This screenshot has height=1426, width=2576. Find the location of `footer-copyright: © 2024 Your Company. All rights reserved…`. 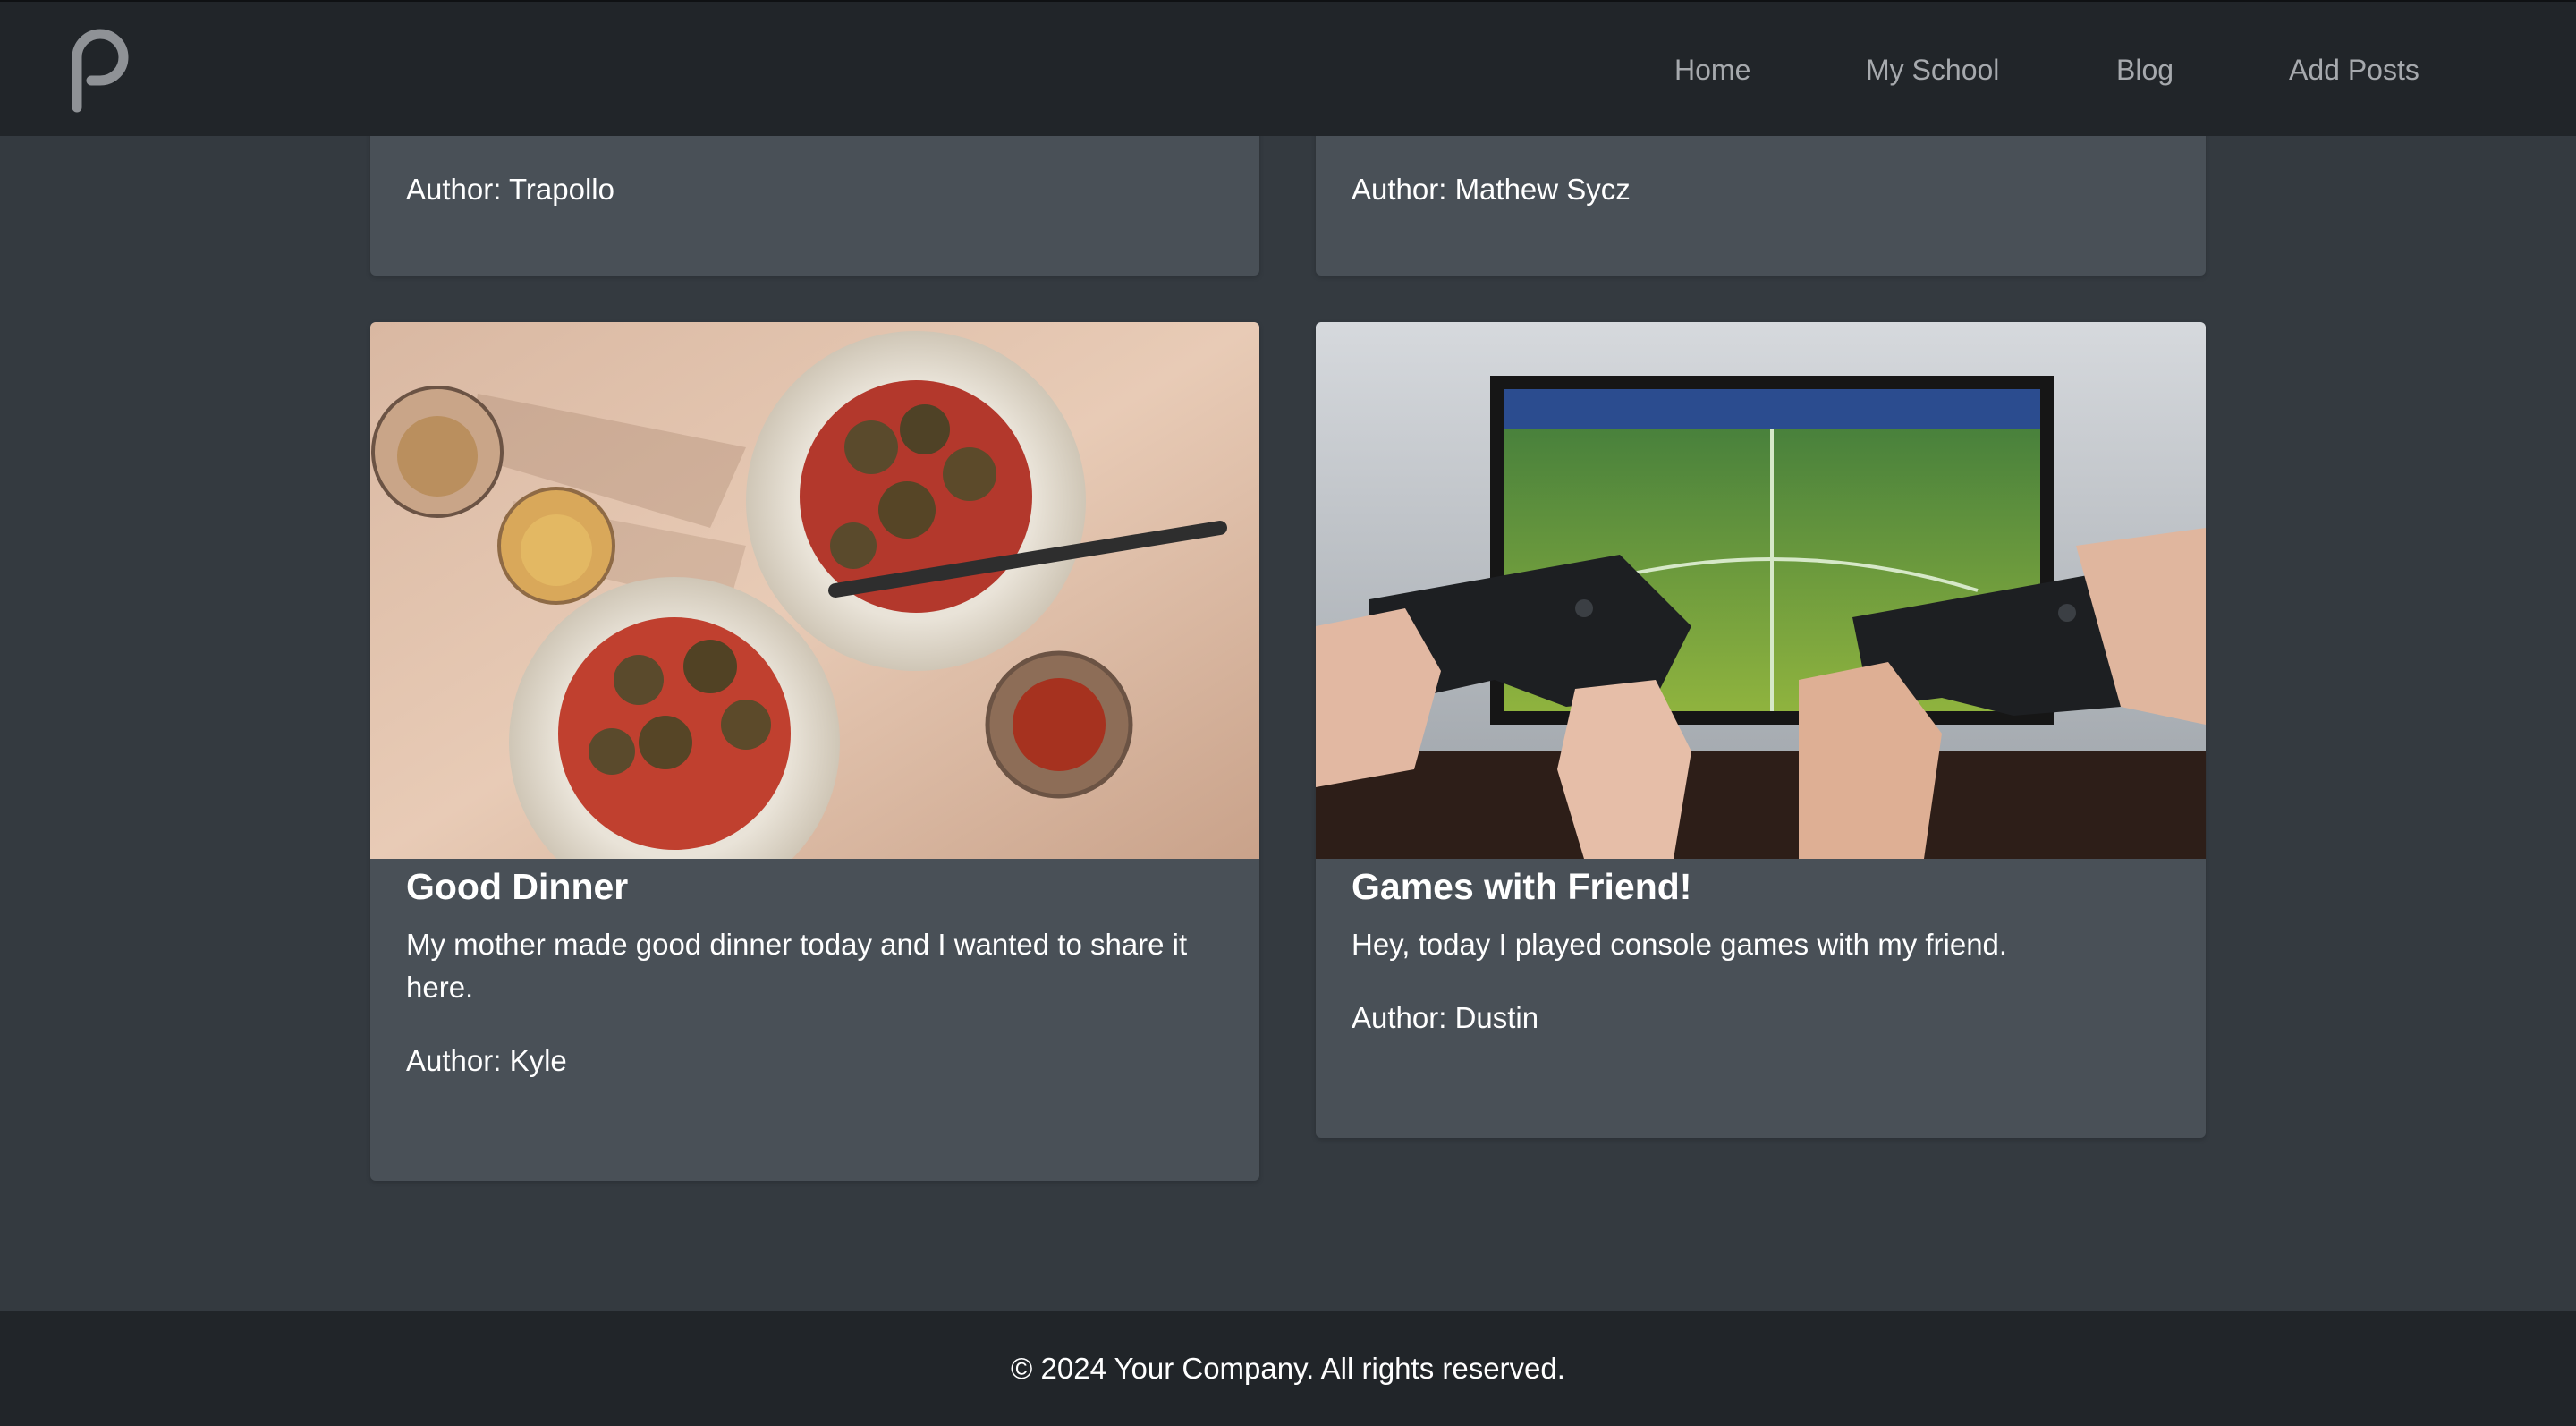

footer-copyright: © 2024 Your Company. All rights reserved… is located at coordinates (1288, 1369).